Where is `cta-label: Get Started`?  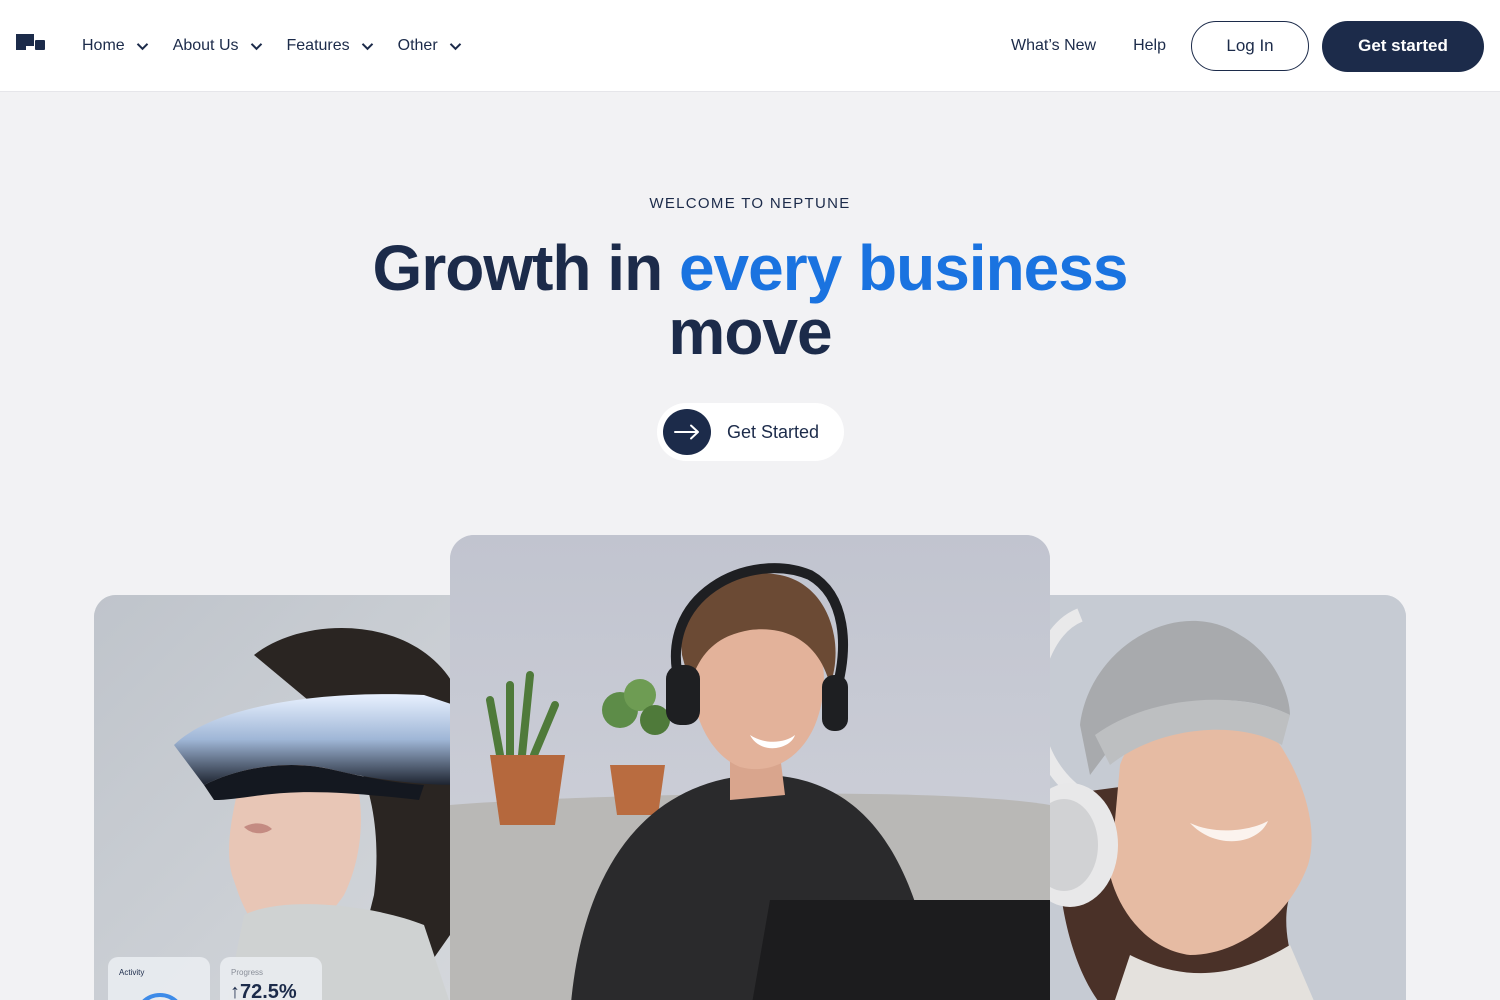
cta-label: Get Started is located at coordinates (773, 431).